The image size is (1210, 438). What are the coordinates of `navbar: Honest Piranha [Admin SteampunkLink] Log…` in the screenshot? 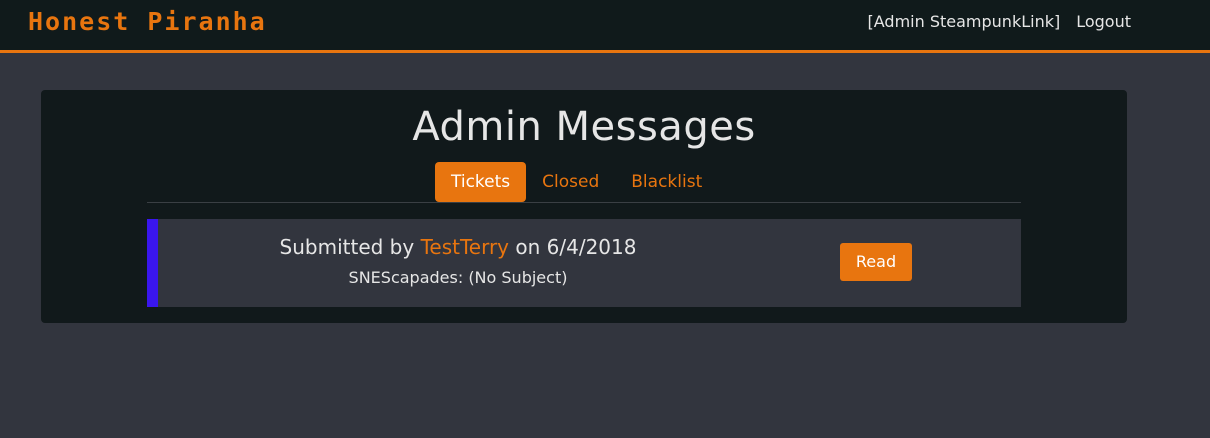 It's located at (605, 26).